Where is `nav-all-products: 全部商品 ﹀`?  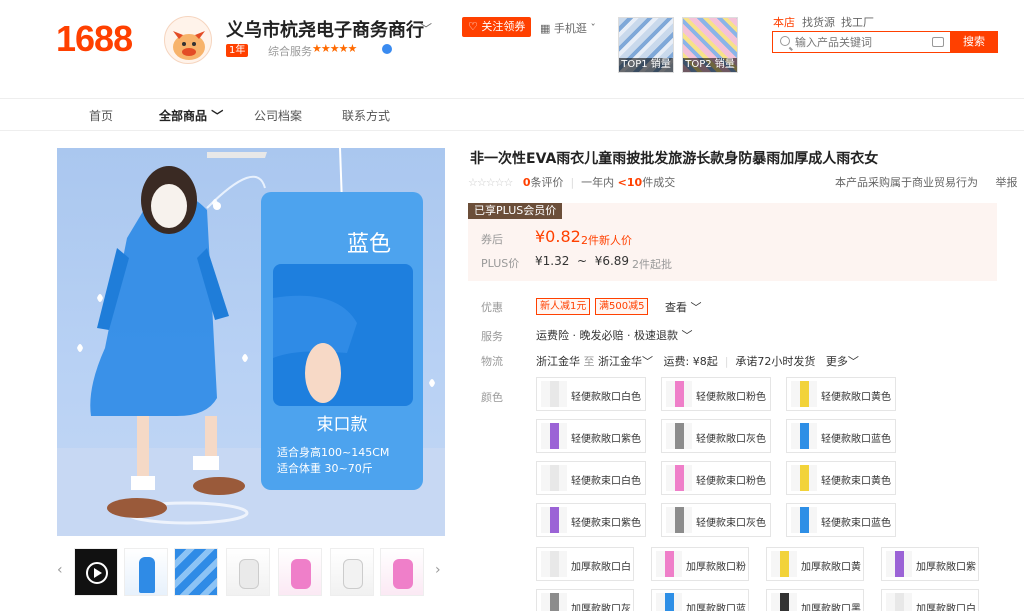 nav-all-products: 全部商品 ﹀ is located at coordinates (191, 115).